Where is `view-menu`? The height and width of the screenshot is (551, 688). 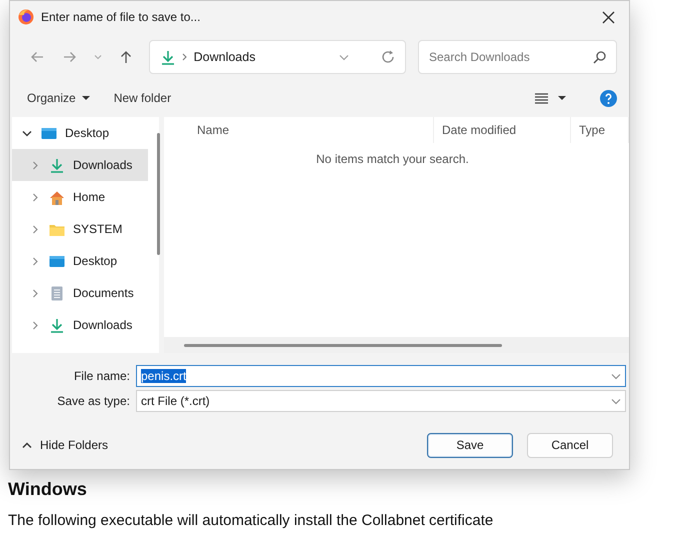 view-menu is located at coordinates (550, 98).